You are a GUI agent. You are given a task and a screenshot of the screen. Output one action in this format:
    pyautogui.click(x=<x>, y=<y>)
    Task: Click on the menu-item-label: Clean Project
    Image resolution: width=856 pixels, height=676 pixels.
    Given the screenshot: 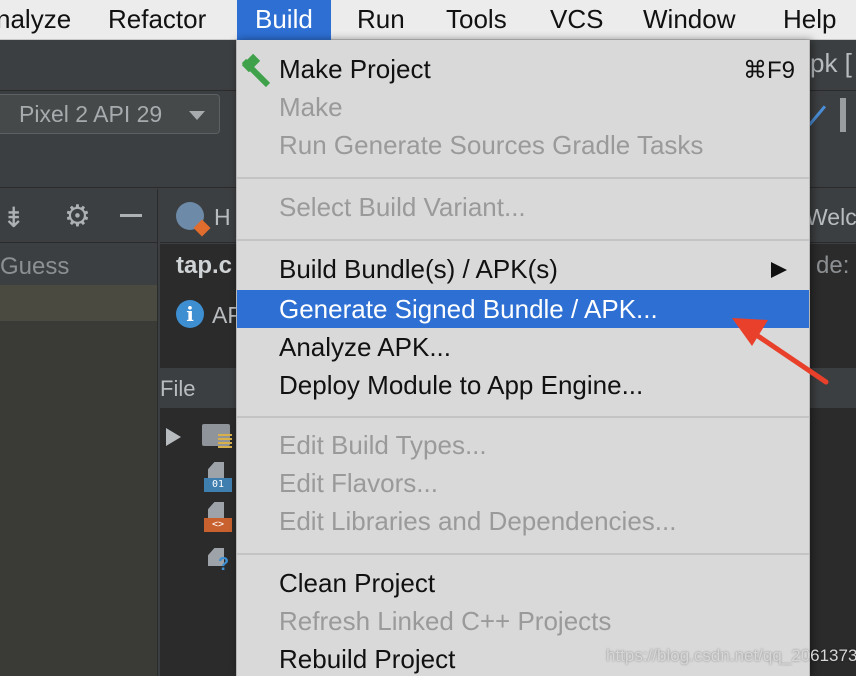 What is the action you would take?
    pyautogui.click(x=357, y=583)
    